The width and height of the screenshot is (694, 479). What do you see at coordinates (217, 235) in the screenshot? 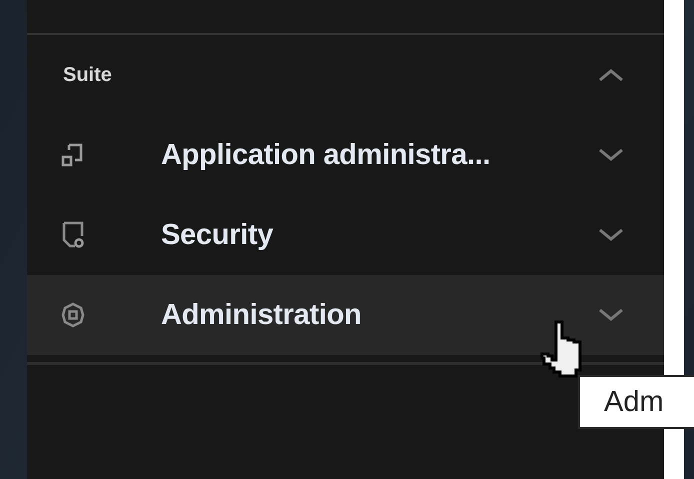
I see `nav-item-label: Security` at bounding box center [217, 235].